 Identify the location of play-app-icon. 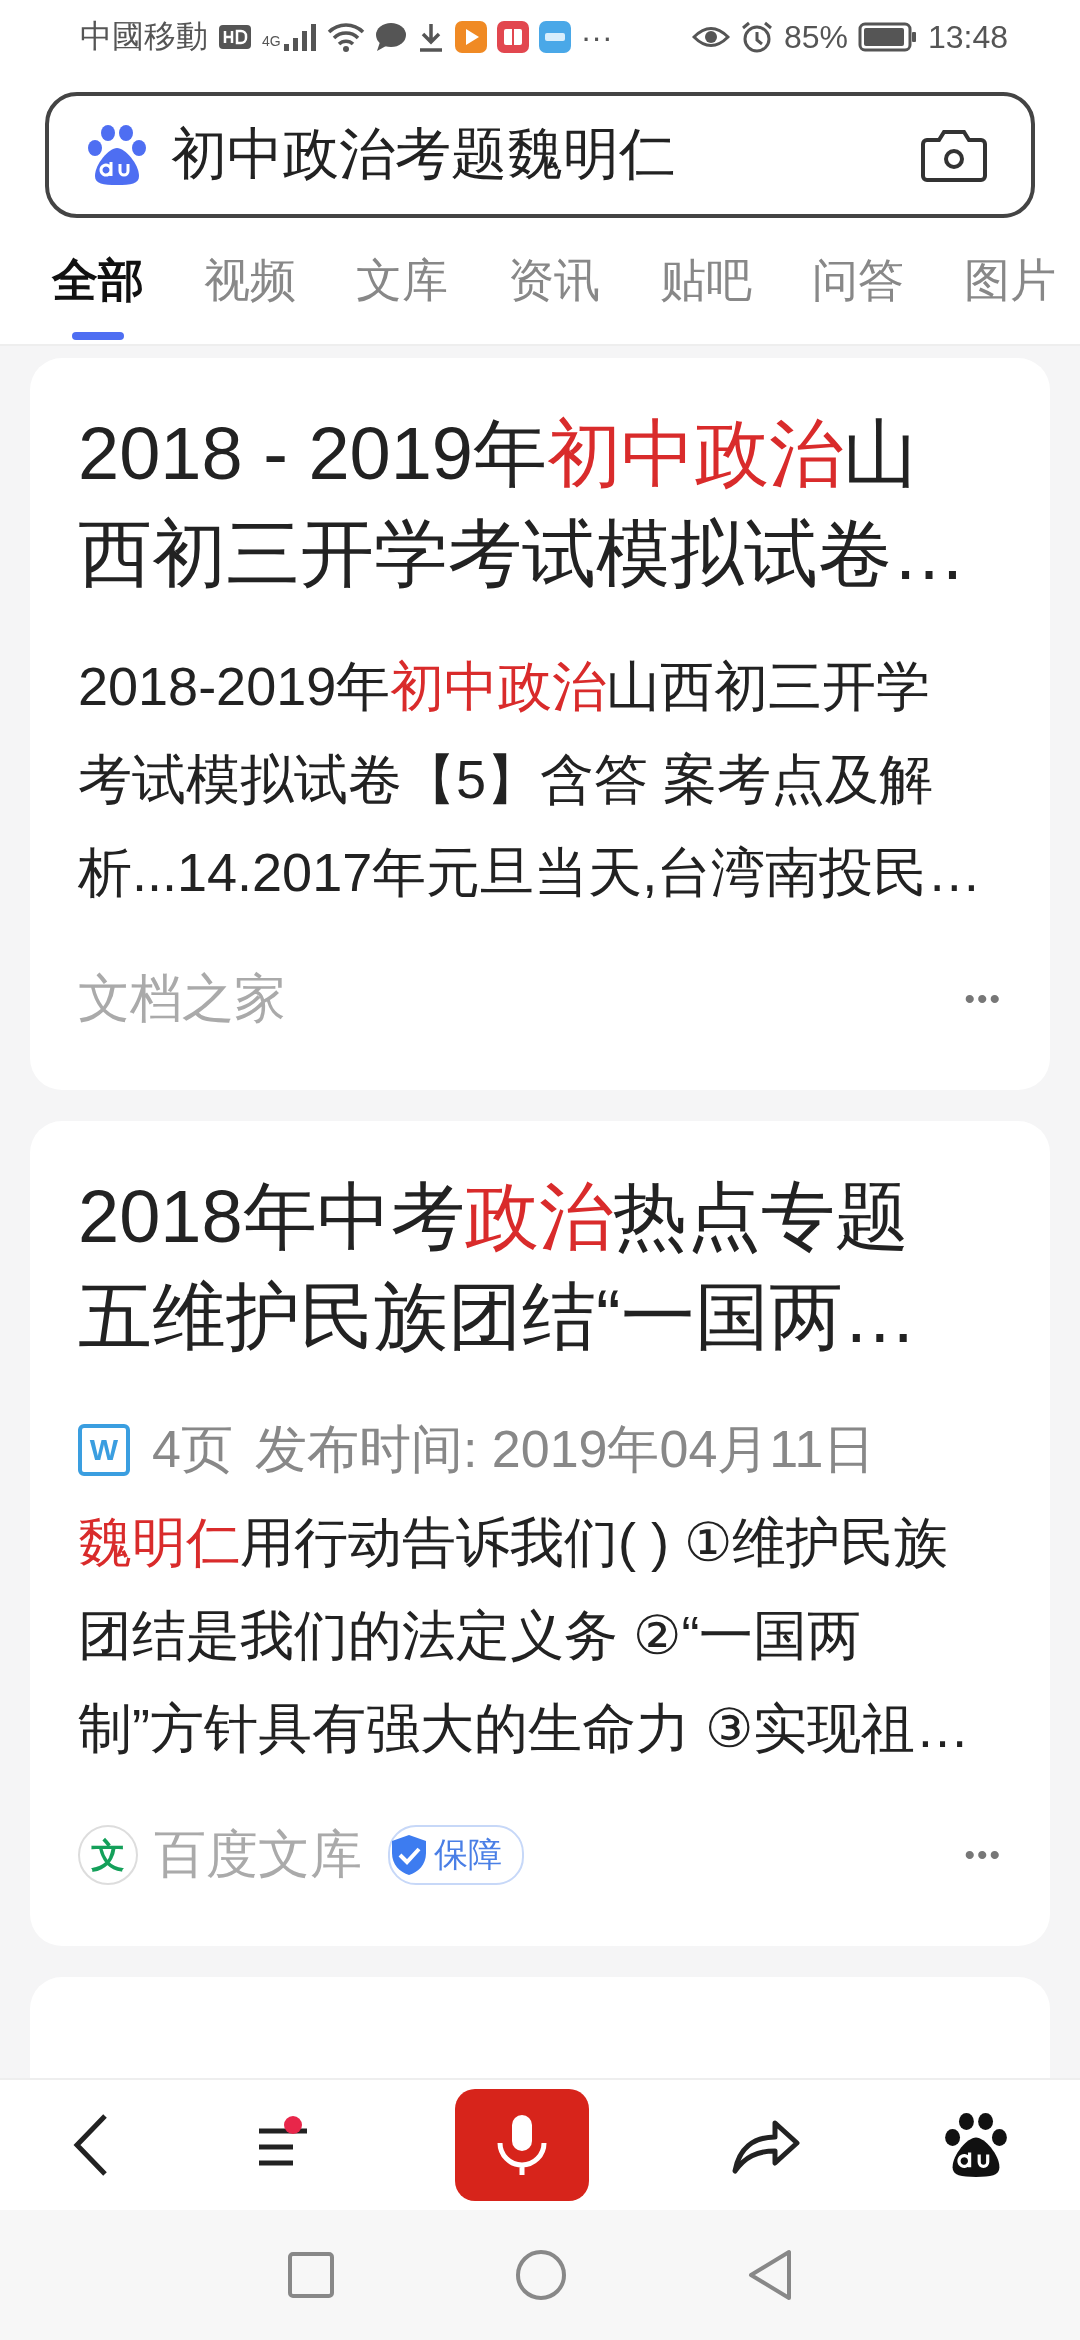
(470, 37).